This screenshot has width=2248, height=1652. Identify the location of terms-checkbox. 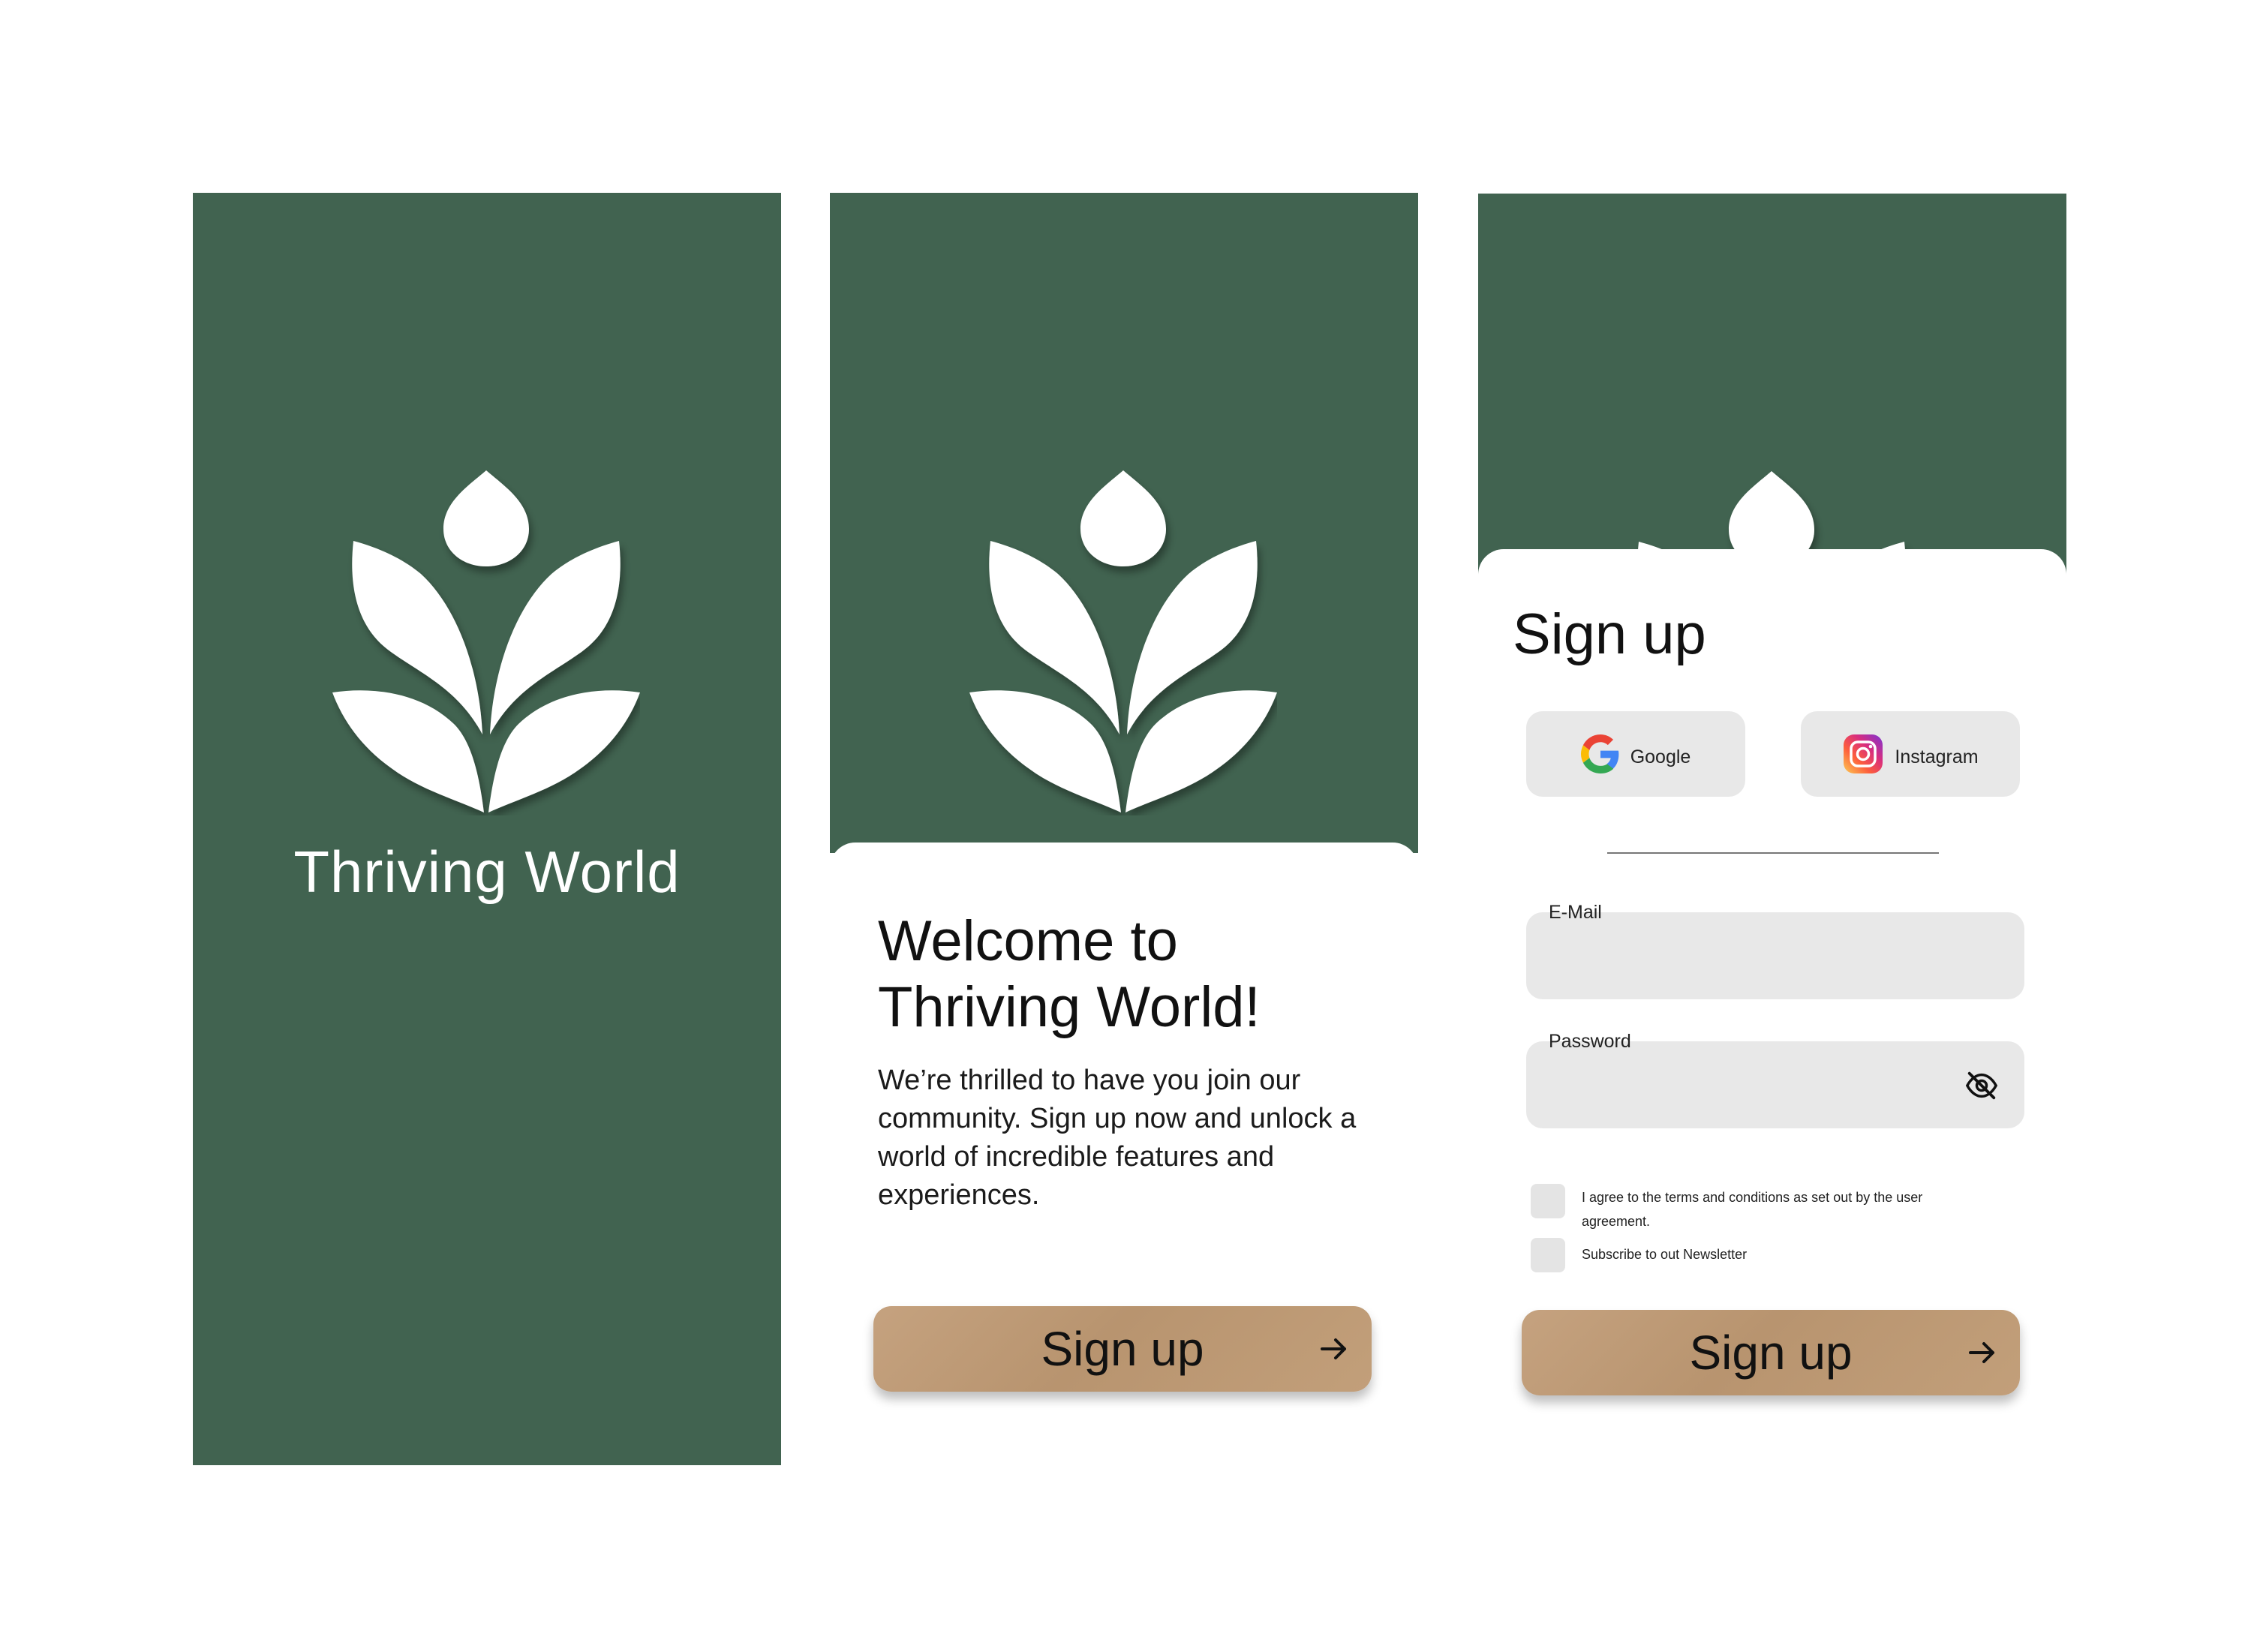
(1548, 1201).